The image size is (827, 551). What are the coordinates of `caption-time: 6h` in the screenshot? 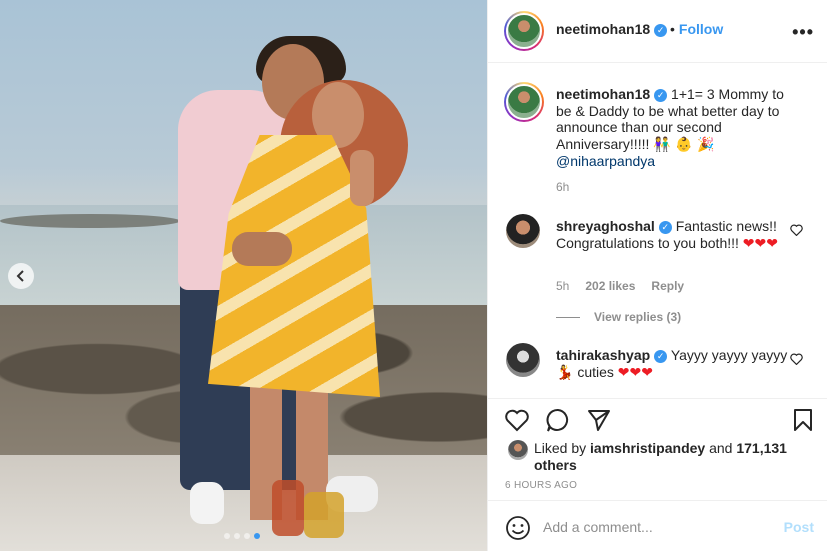 It's located at (562, 187).